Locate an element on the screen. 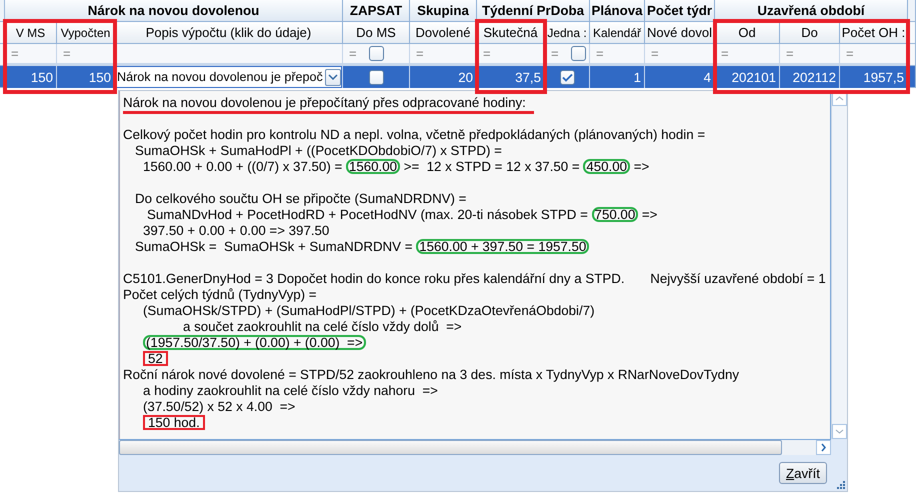  formula-text: (37.50/52) x 52 x 4.00 => is located at coordinates (219, 406).